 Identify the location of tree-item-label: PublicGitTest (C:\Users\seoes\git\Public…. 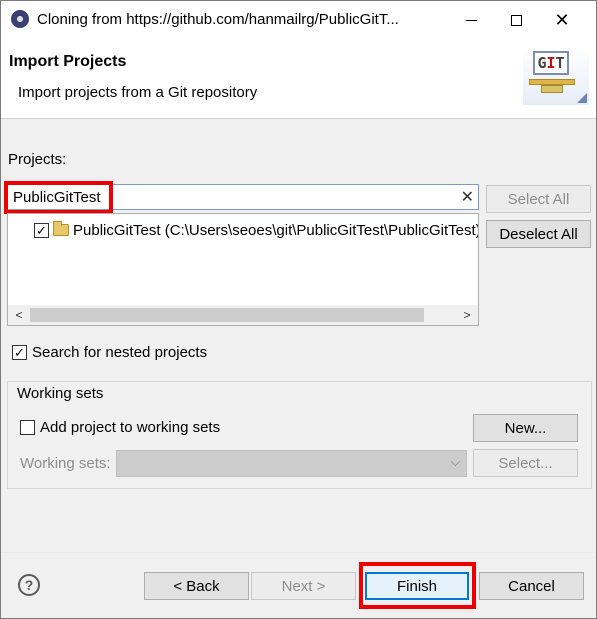
(275, 230).